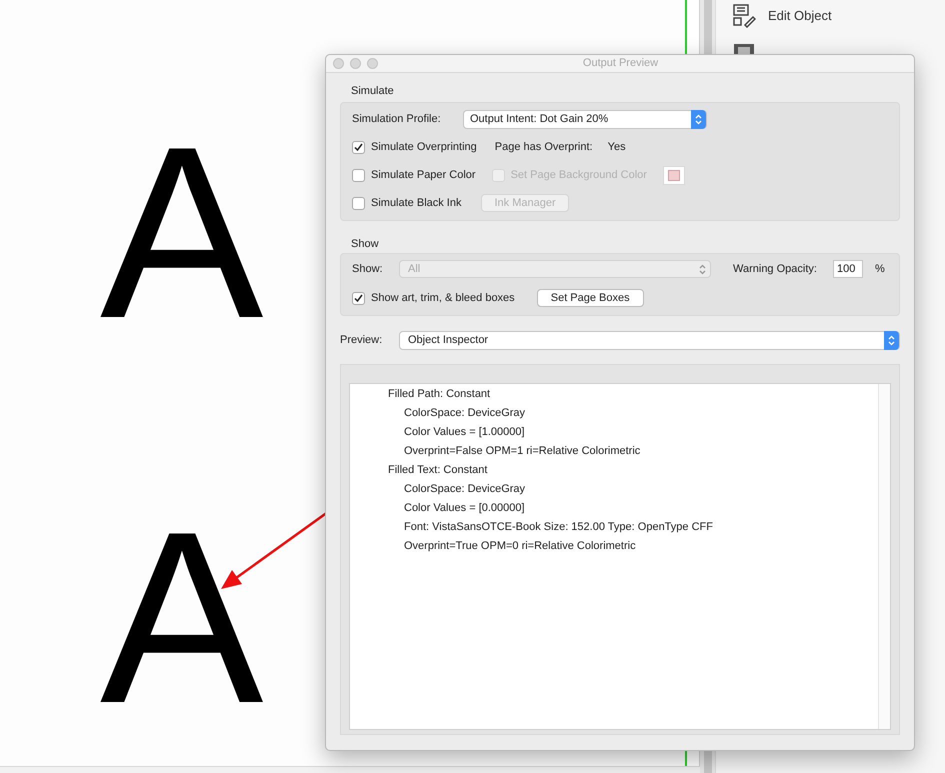 The height and width of the screenshot is (773, 945). What do you see at coordinates (585, 119) in the screenshot?
I see `profile-dropdown: Output Intent: Dot Gain 20%` at bounding box center [585, 119].